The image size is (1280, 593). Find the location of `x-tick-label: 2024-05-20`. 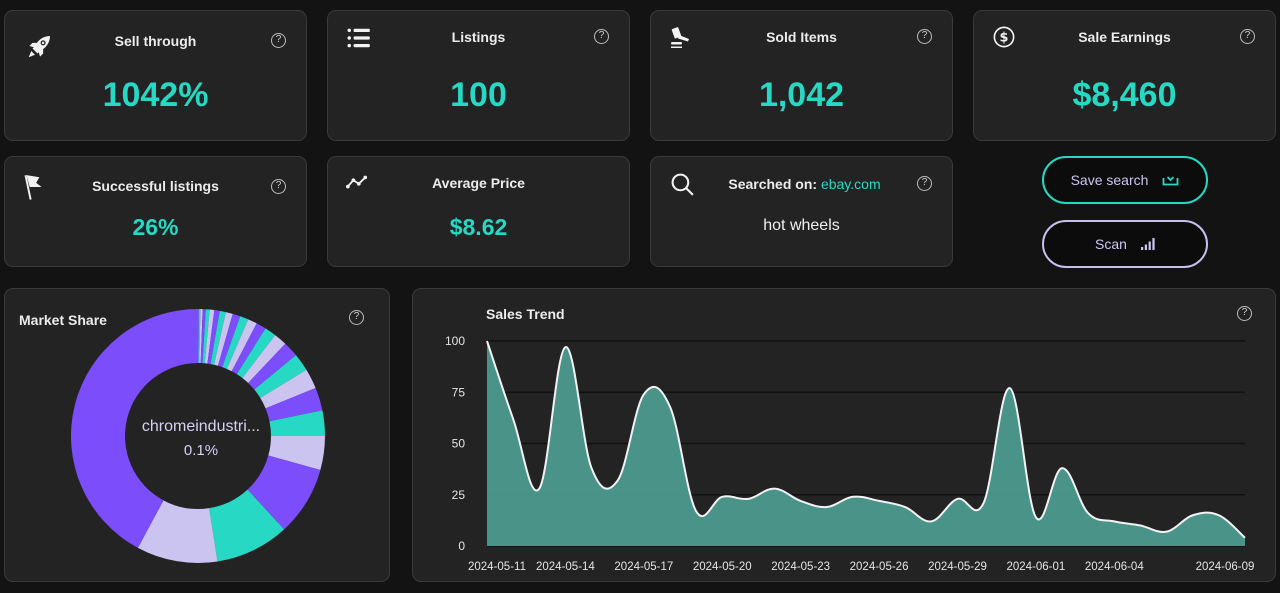

x-tick-label: 2024-05-20 is located at coordinates (722, 567).